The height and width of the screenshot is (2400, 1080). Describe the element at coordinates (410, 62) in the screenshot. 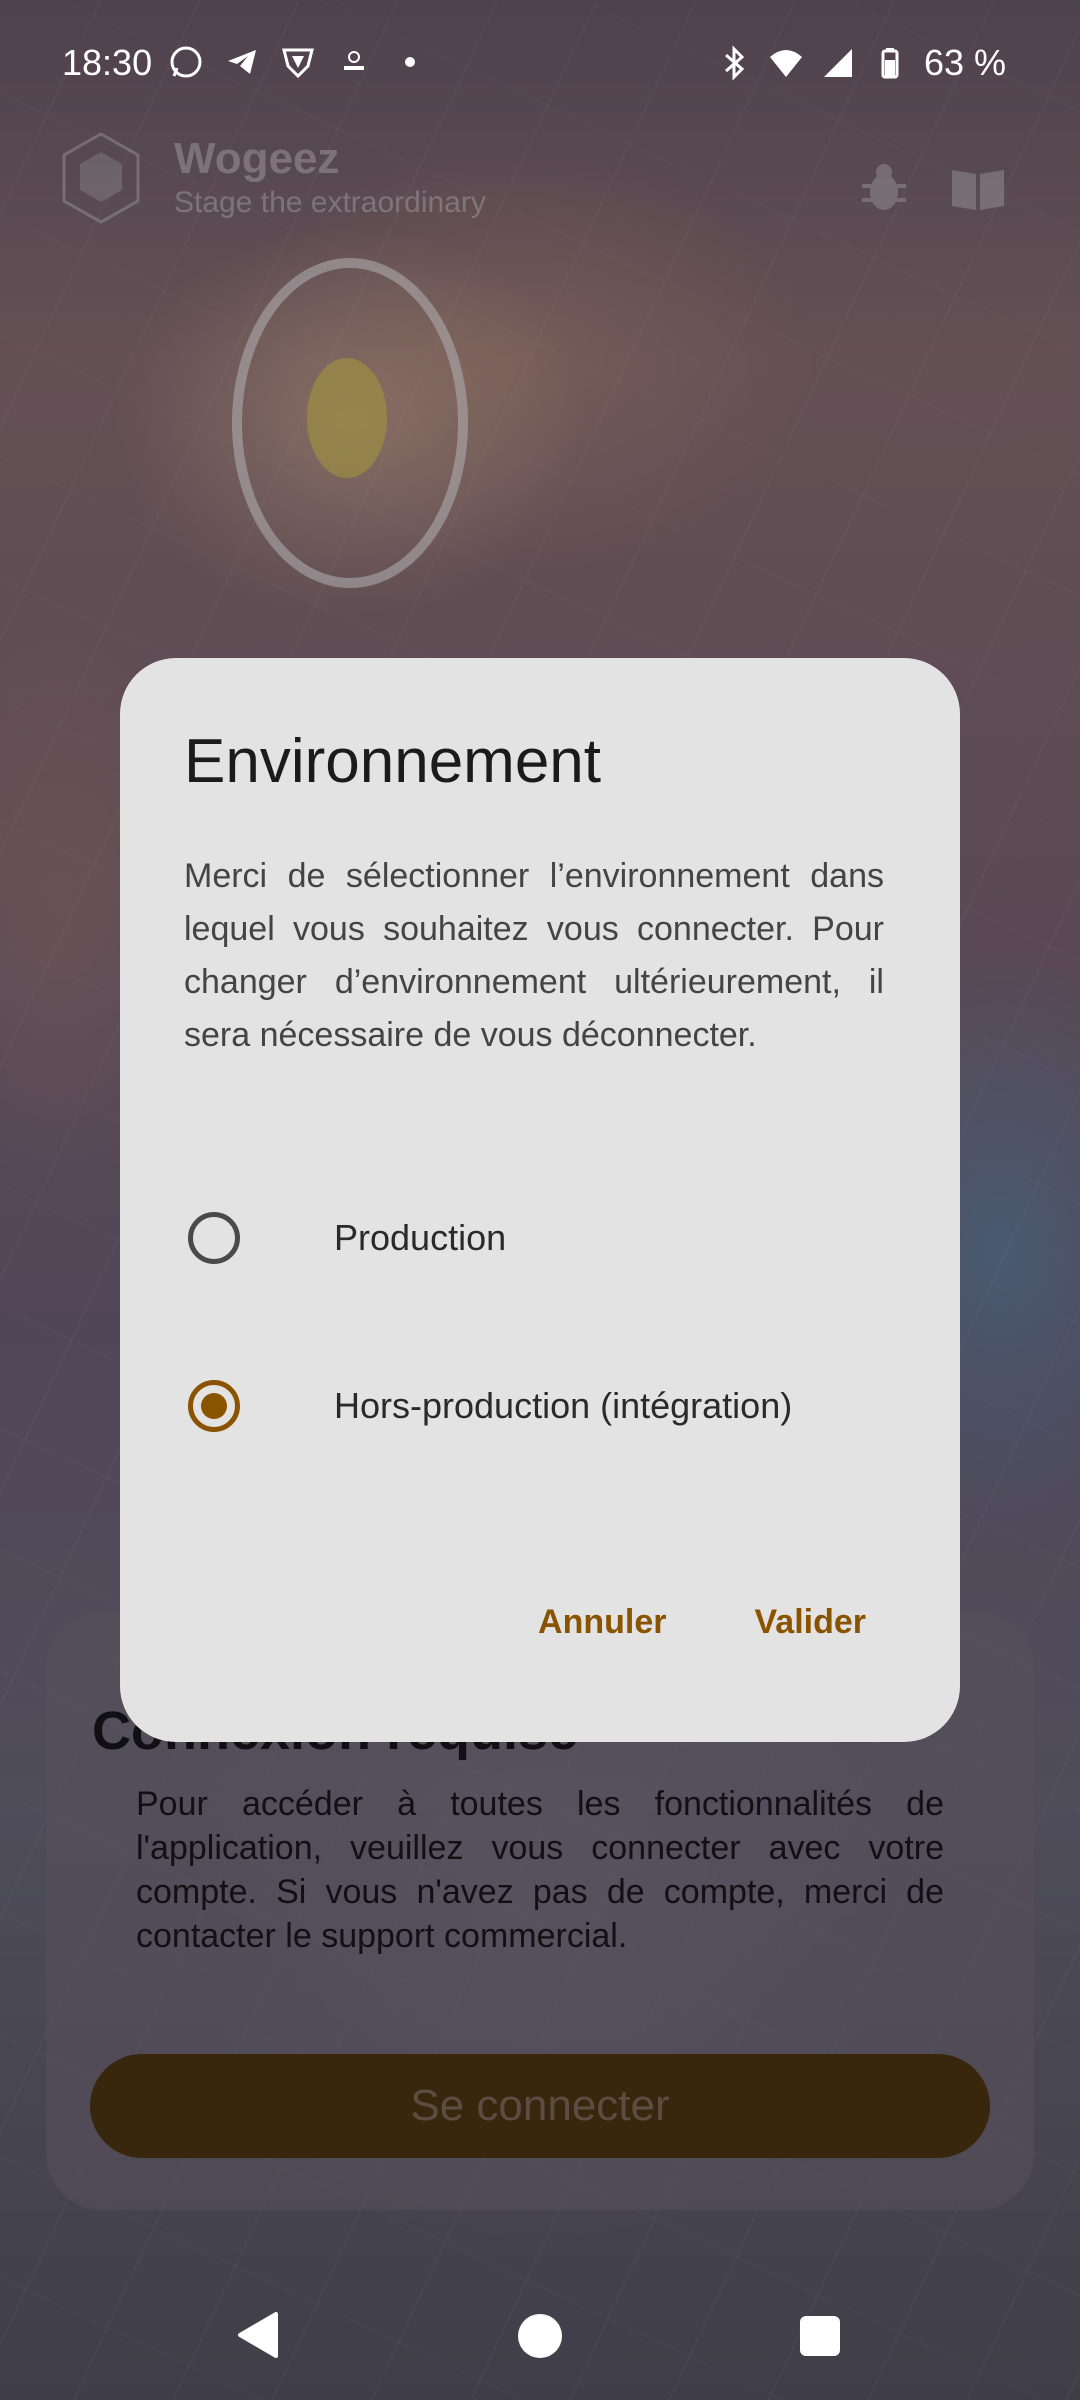

I see `dot-icon` at that location.